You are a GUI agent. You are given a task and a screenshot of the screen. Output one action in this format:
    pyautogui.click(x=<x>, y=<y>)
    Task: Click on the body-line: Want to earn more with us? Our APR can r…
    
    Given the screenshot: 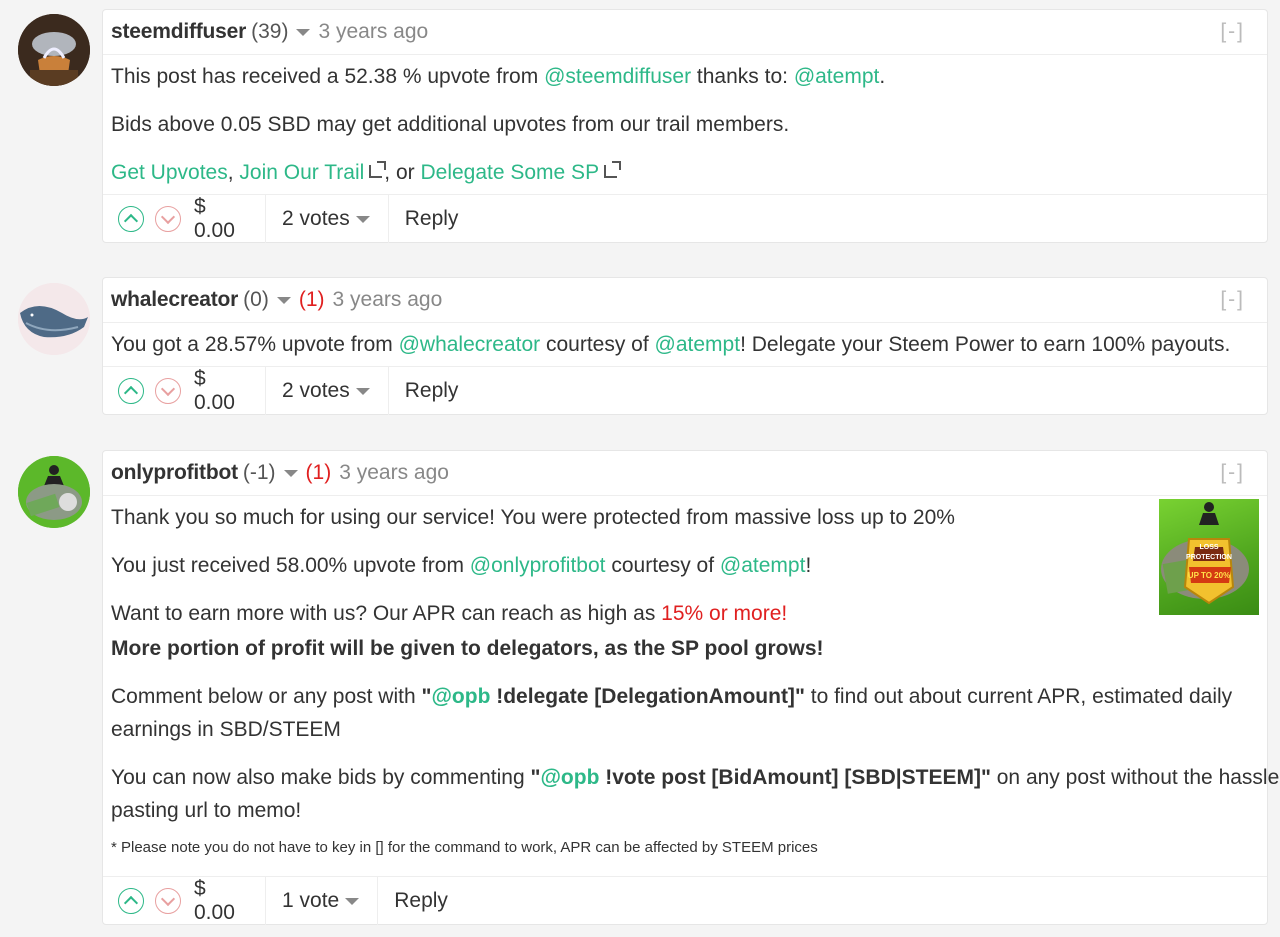 What is the action you would take?
    pyautogui.click(x=449, y=613)
    